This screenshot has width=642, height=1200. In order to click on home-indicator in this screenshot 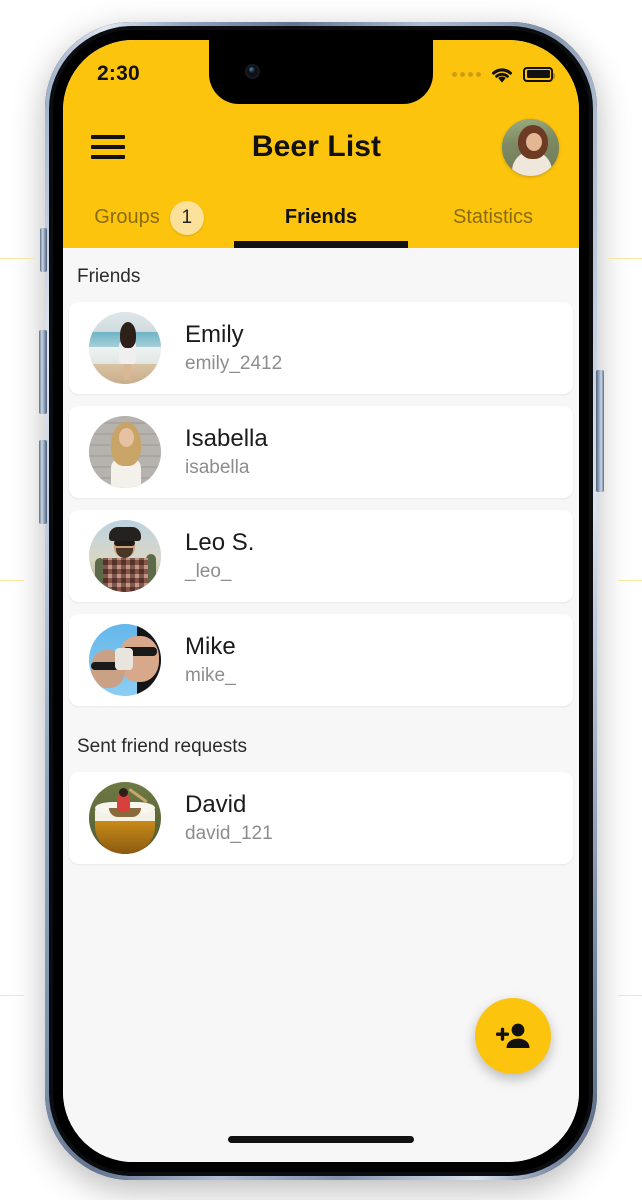, I will do `click(321, 1139)`.